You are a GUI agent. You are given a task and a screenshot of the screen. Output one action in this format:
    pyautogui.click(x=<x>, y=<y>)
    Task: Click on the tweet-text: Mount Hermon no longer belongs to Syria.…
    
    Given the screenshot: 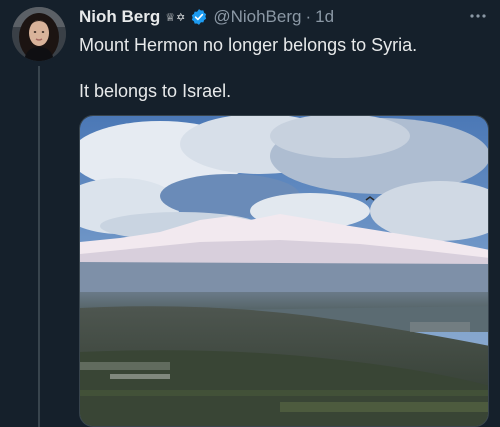 What is the action you would take?
    pyautogui.click(x=283, y=68)
    